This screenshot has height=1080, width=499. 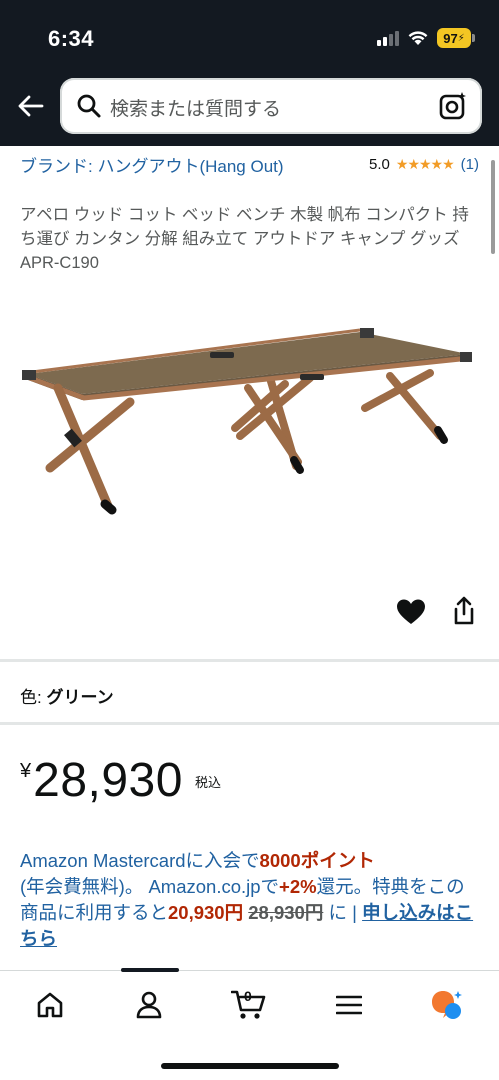 I want to click on nav-home, so click(x=50, y=1005).